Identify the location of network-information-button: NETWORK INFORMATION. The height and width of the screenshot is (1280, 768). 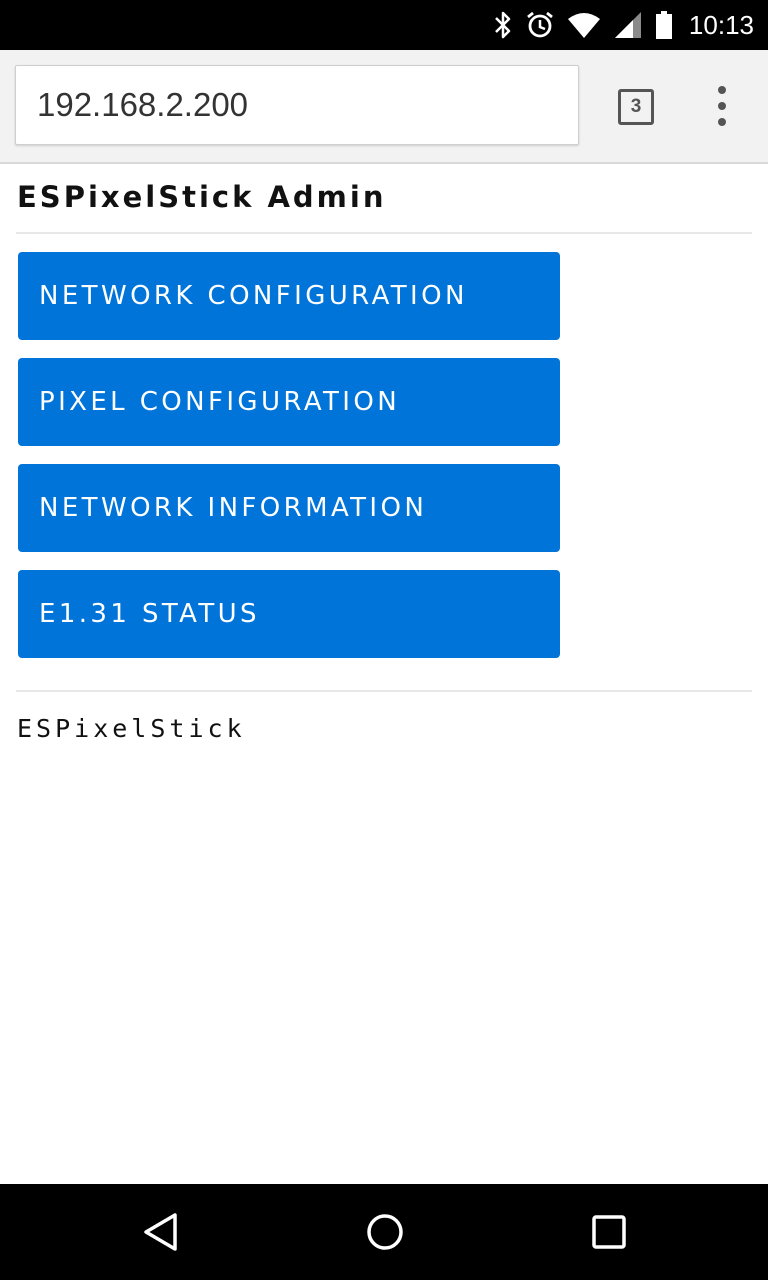
(289, 508).